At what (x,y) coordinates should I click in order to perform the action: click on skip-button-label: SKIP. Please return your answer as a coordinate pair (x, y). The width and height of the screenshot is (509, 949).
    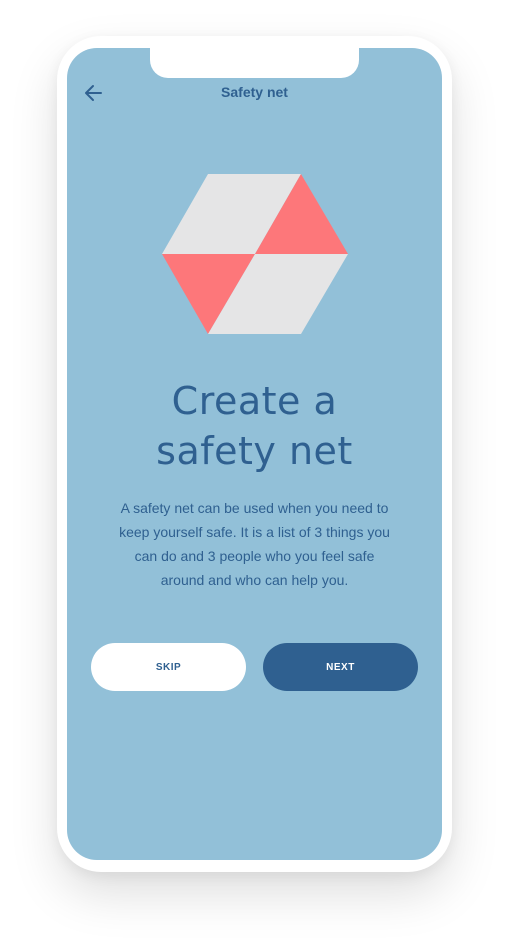
    Looking at the image, I should click on (168, 667).